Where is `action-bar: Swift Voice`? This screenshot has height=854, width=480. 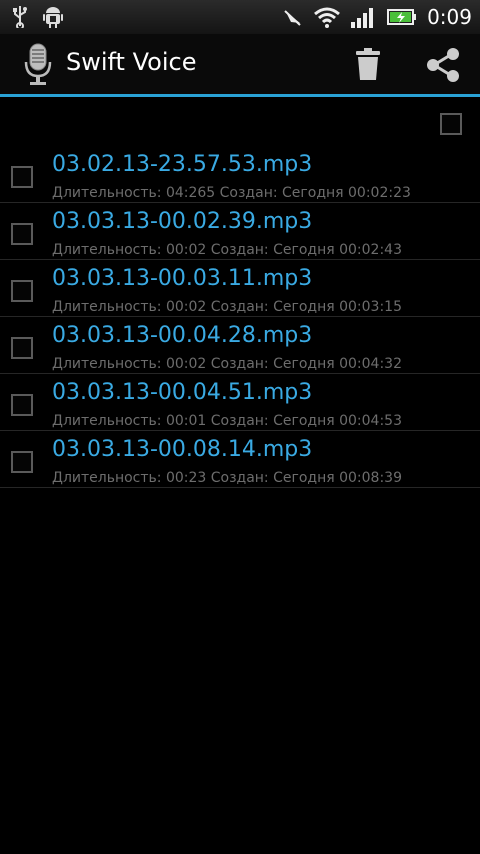 action-bar: Swift Voice is located at coordinates (240, 64).